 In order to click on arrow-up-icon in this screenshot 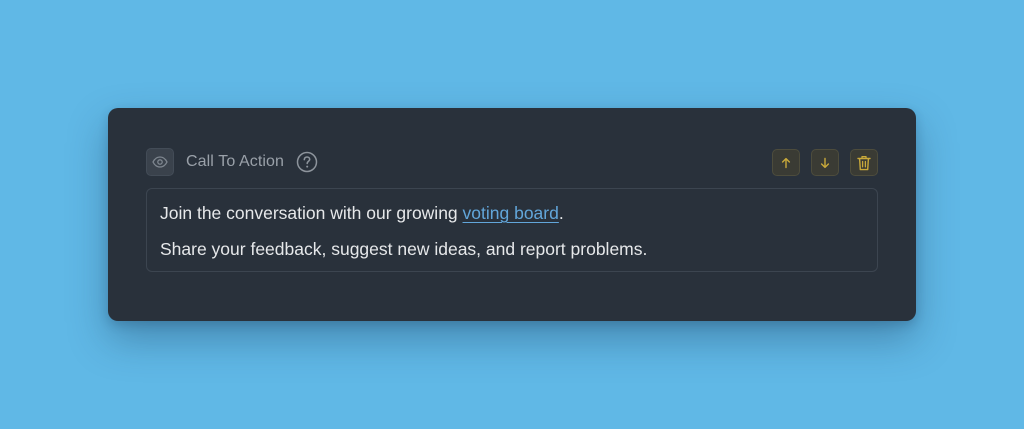, I will do `click(786, 162)`.